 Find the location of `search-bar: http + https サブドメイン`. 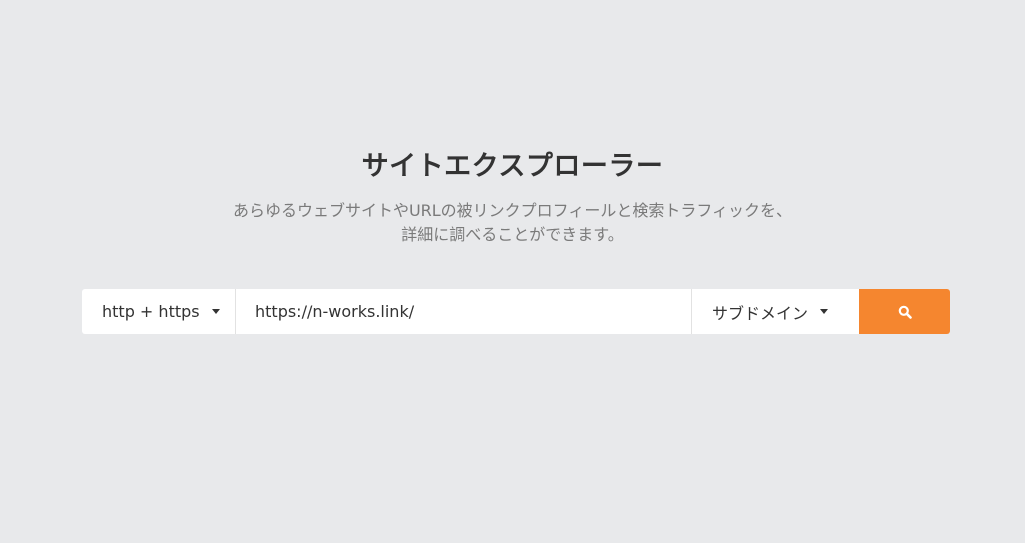

search-bar: http + https サブドメイン is located at coordinates (516, 311).